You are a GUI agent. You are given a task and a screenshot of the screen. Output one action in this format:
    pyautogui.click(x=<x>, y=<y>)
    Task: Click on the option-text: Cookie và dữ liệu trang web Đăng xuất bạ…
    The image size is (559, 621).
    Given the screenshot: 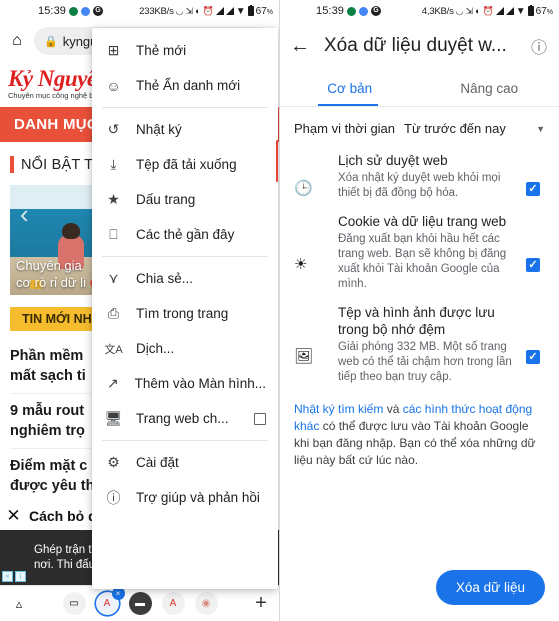 What is the action you would take?
    pyautogui.click(x=429, y=252)
    